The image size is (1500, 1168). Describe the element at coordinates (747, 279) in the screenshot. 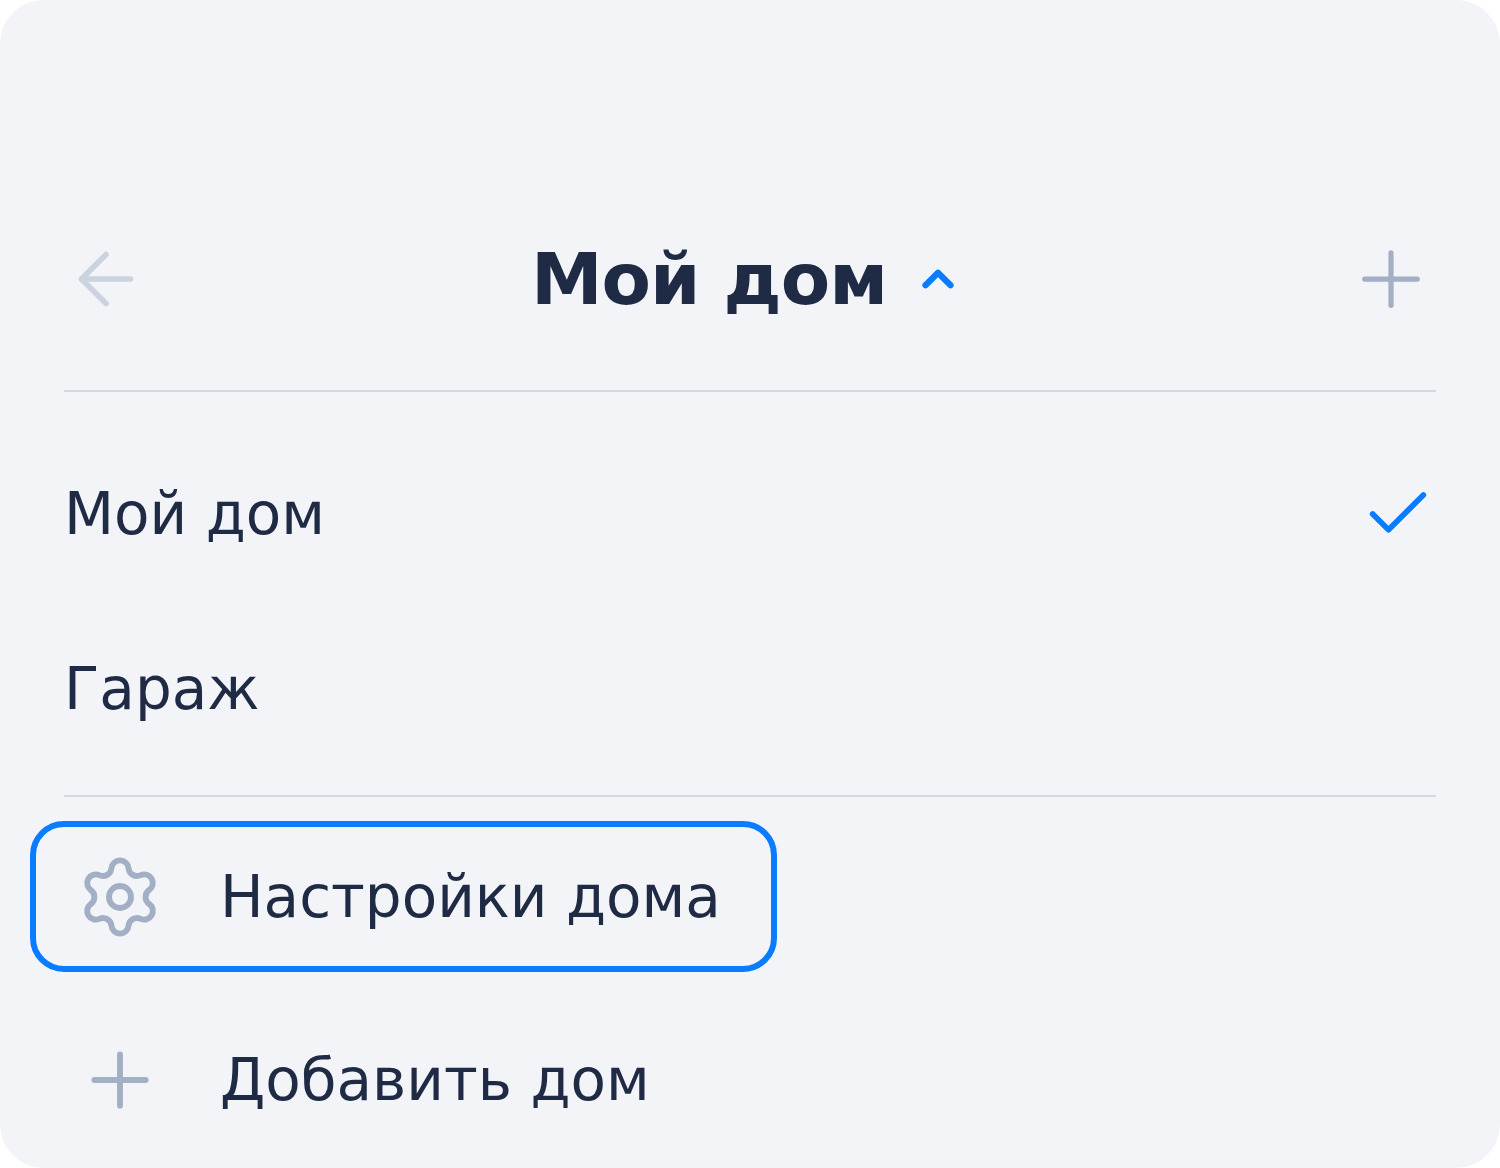

I see `home-title-dropdown: Мой дом` at that location.